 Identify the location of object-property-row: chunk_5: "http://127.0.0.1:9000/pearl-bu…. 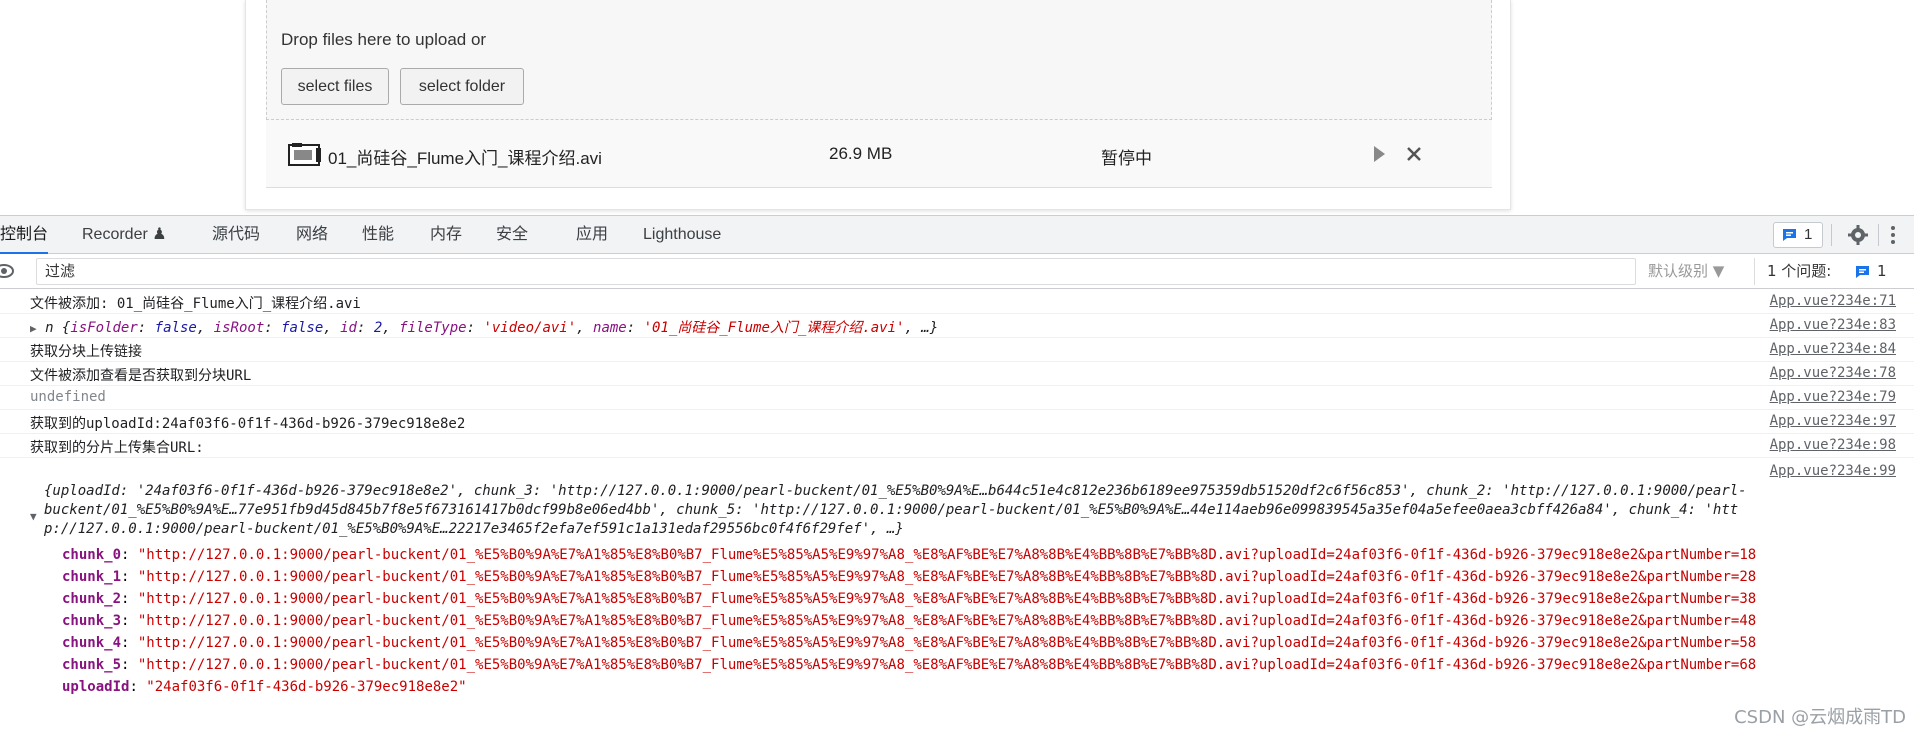
(909, 665).